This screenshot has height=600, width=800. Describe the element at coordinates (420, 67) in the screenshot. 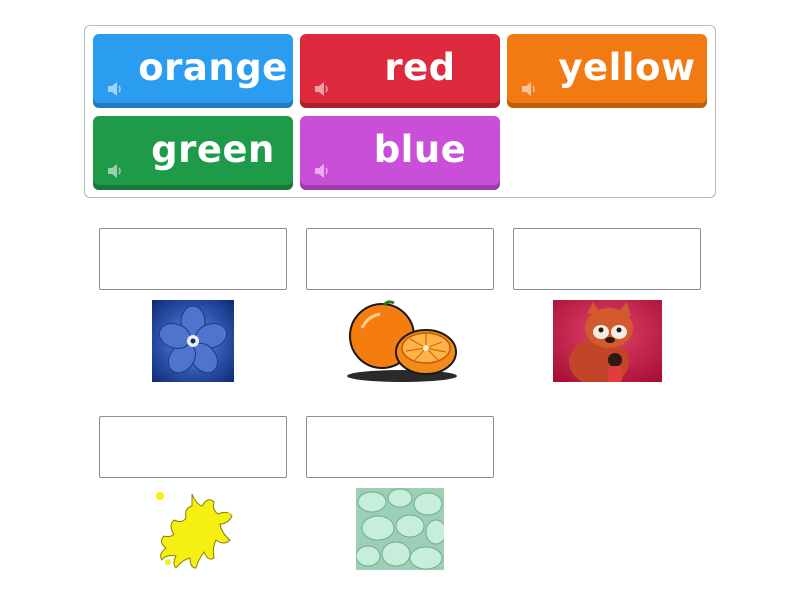

I see `tile-label: red` at that location.